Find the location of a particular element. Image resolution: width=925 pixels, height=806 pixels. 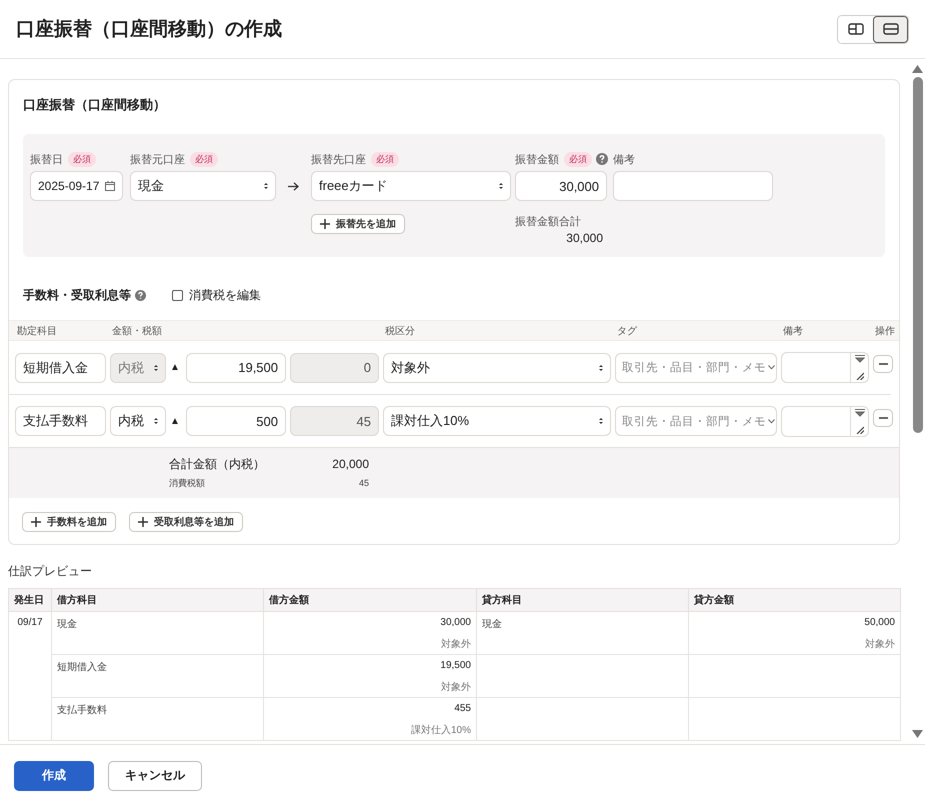

tax-class-text: 課対仕入10% is located at coordinates (440, 730).